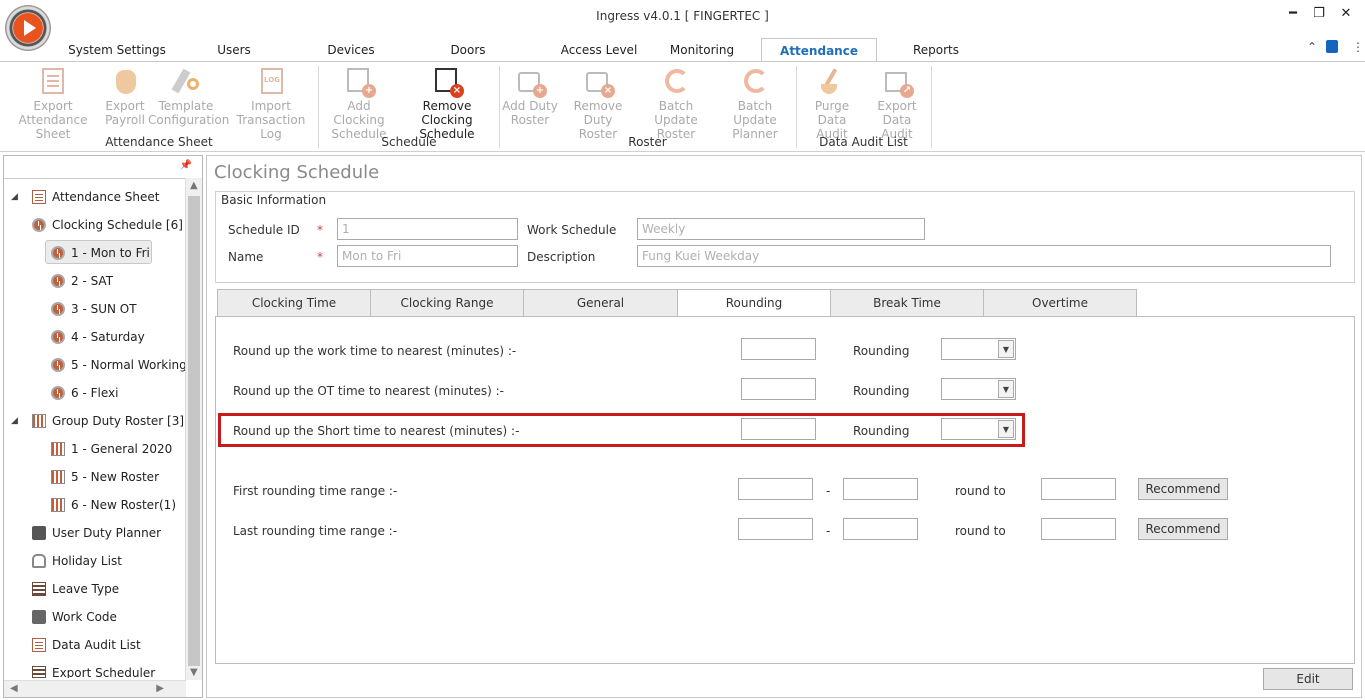  I want to click on template-configuration-button: Template Configuration, so click(188, 96).